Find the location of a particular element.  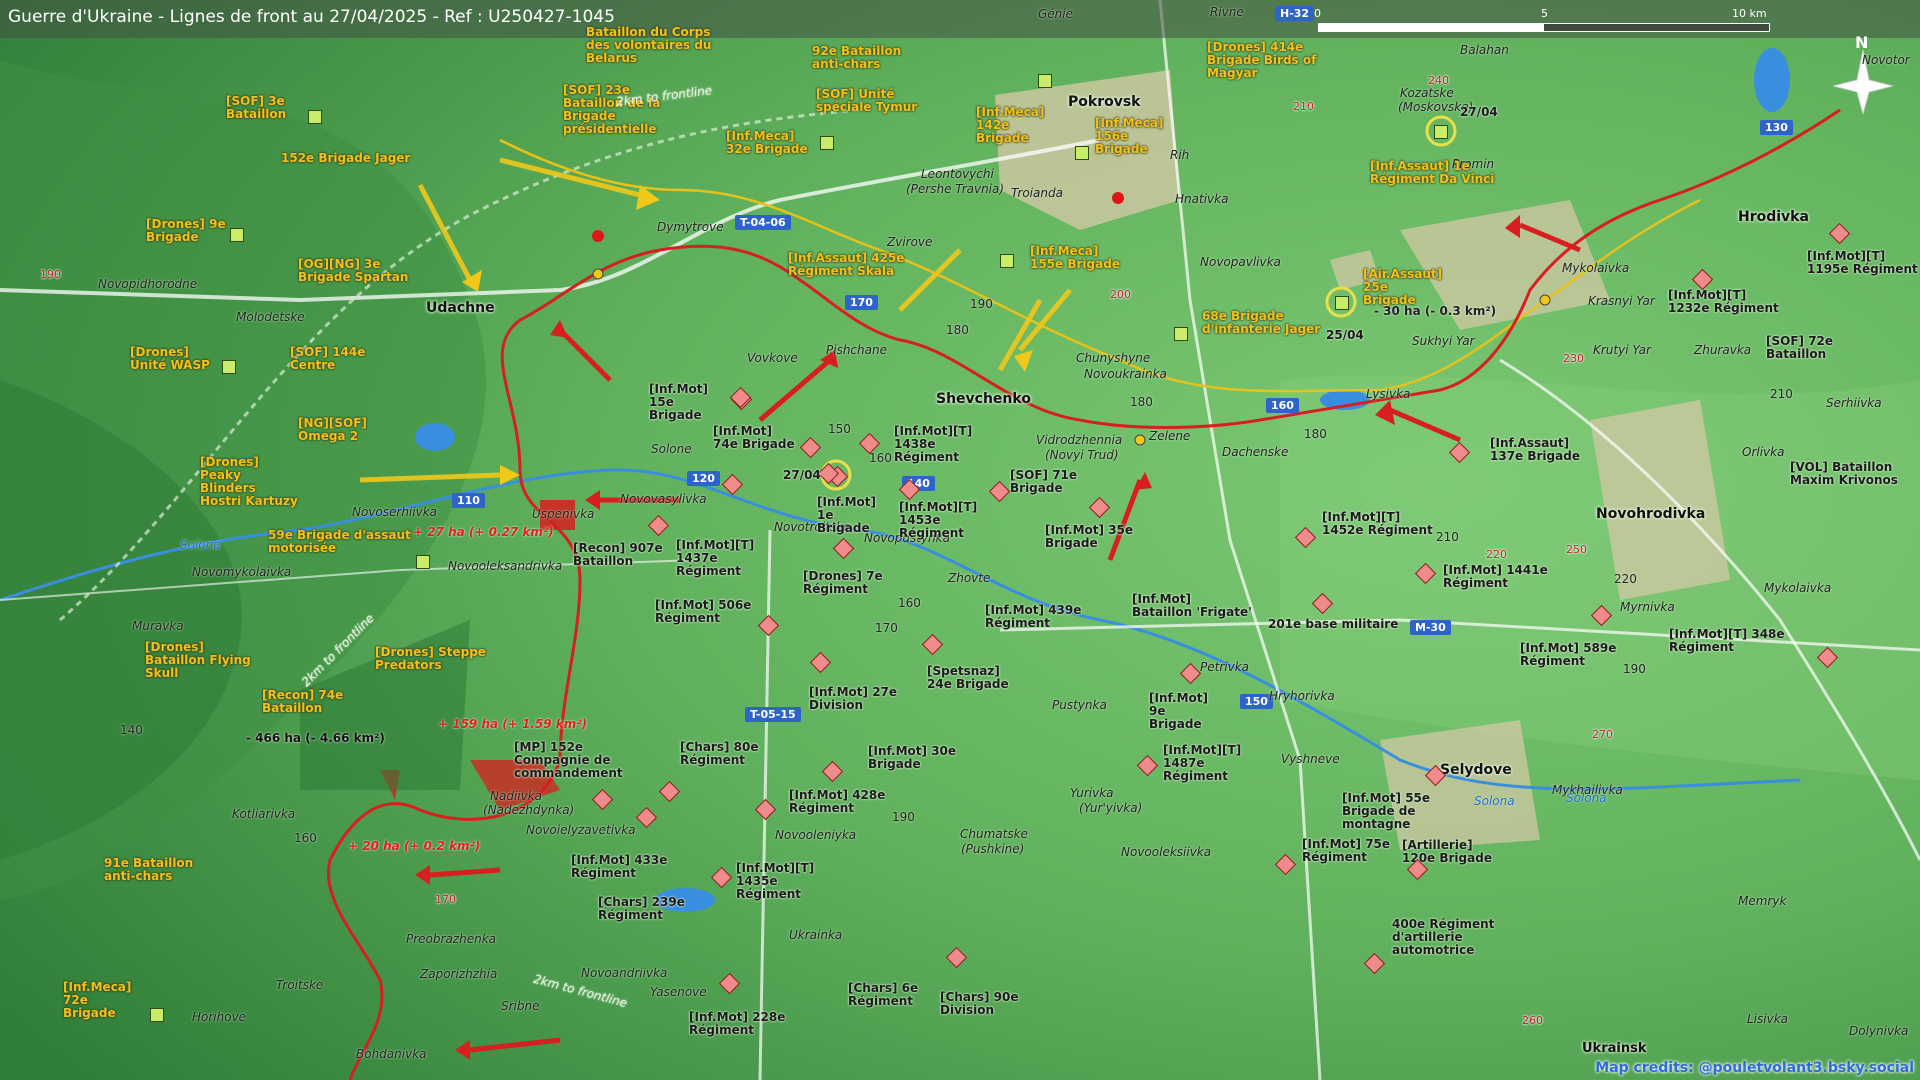

ukr-unit-label: [Drones] 9e Brigade is located at coordinates (186, 231).